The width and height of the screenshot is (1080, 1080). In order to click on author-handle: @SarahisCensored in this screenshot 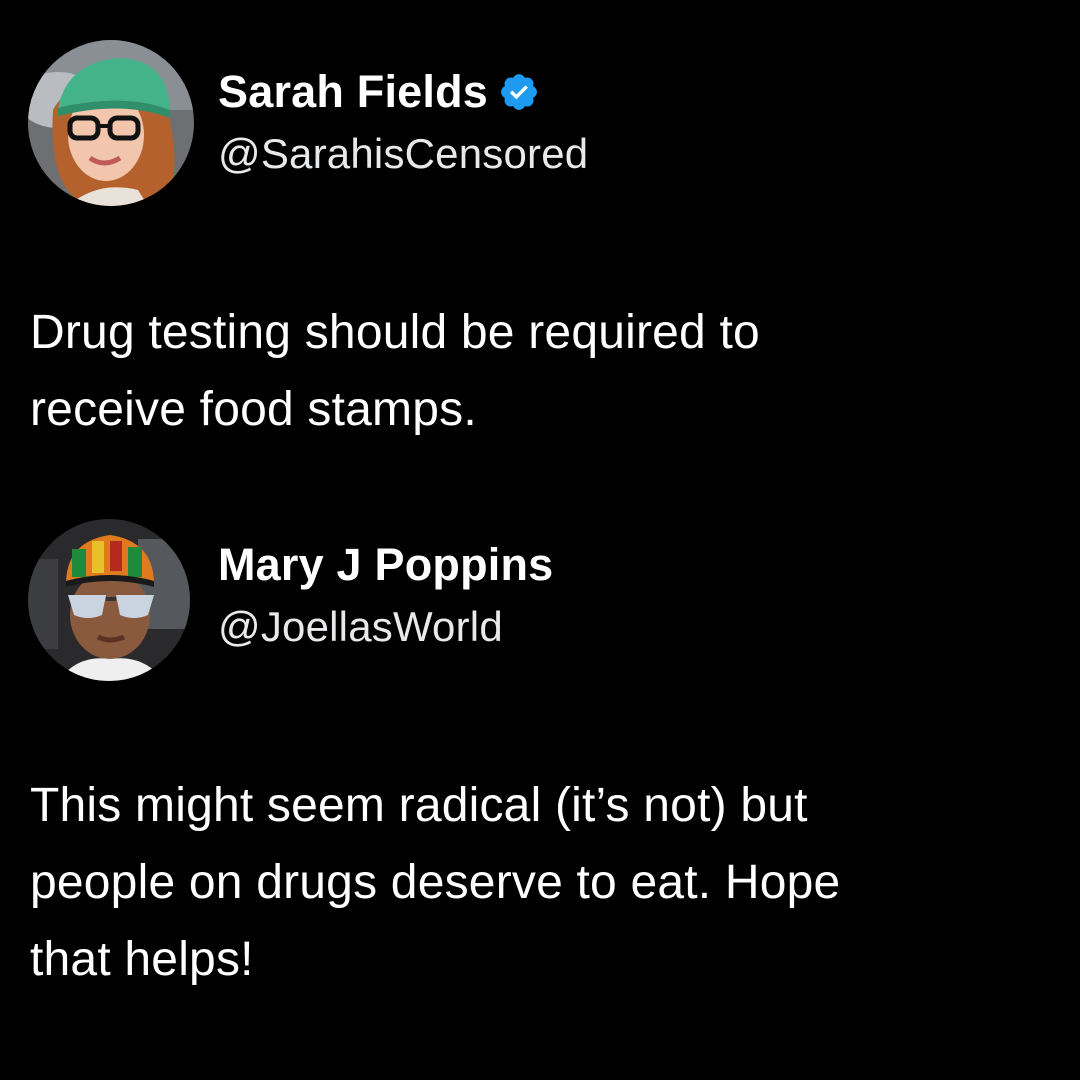, I will do `click(403, 154)`.